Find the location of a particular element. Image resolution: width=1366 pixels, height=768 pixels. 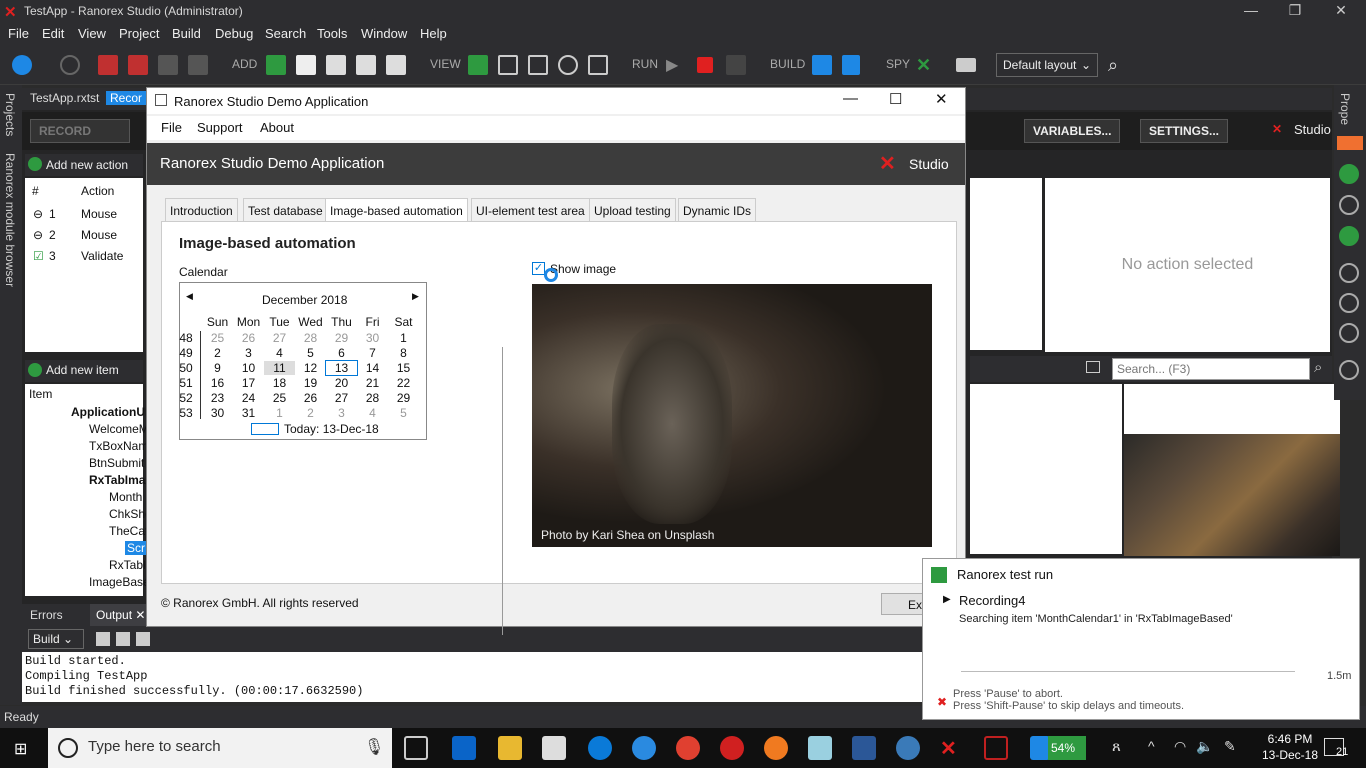

task-view-icon is located at coordinates (416, 748).